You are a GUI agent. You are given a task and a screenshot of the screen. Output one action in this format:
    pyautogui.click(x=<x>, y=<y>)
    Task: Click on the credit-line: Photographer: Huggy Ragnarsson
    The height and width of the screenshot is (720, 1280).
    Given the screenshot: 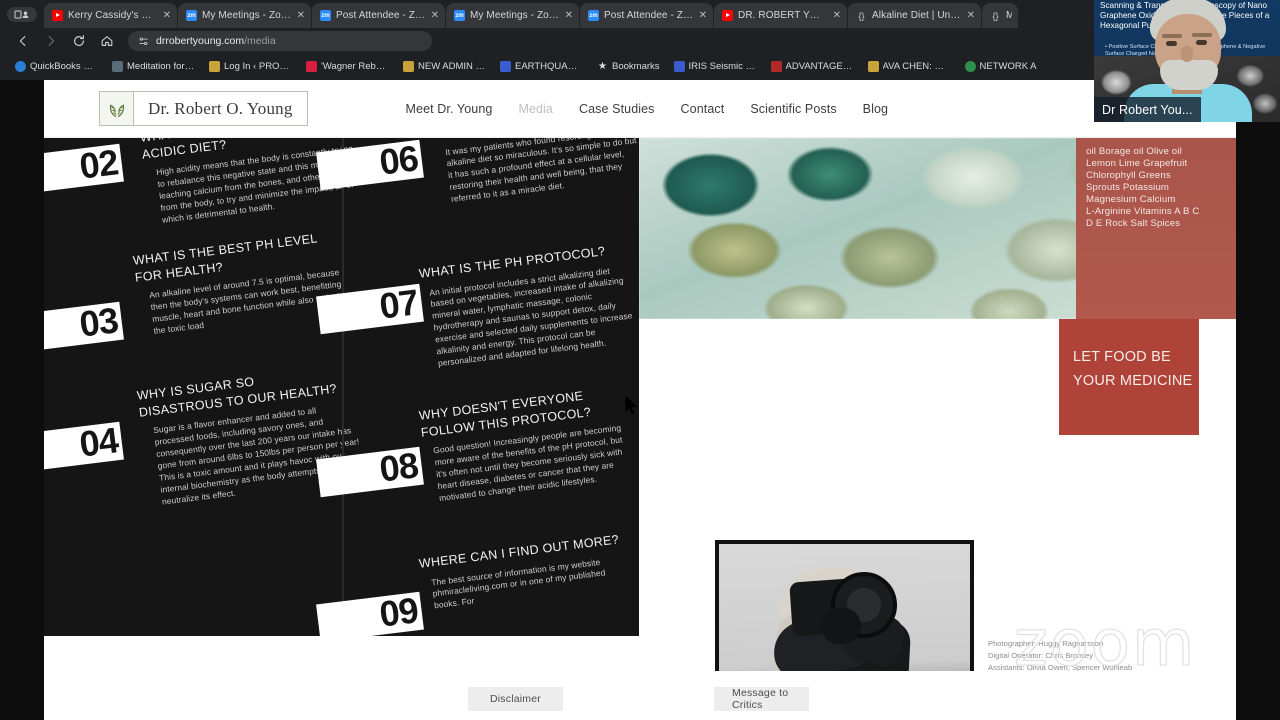 What is the action you would take?
    pyautogui.click(x=1046, y=643)
    